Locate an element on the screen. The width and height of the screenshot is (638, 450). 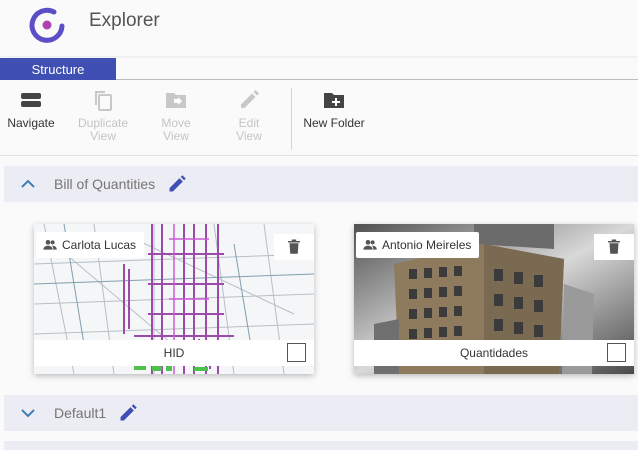
group-header-default1: Default1 is located at coordinates (321, 413).